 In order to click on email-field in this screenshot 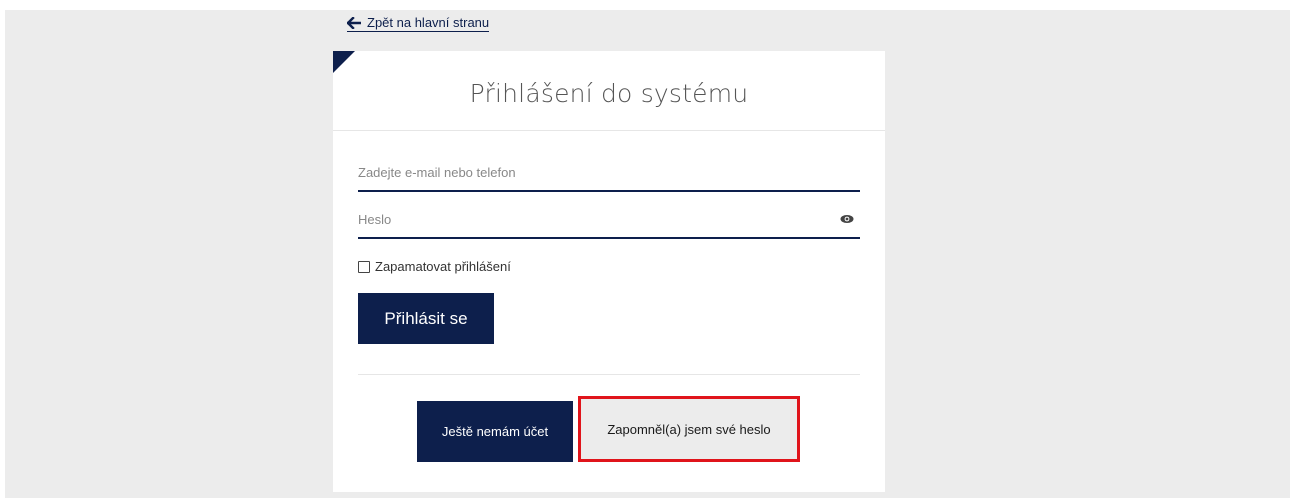, I will do `click(609, 176)`.